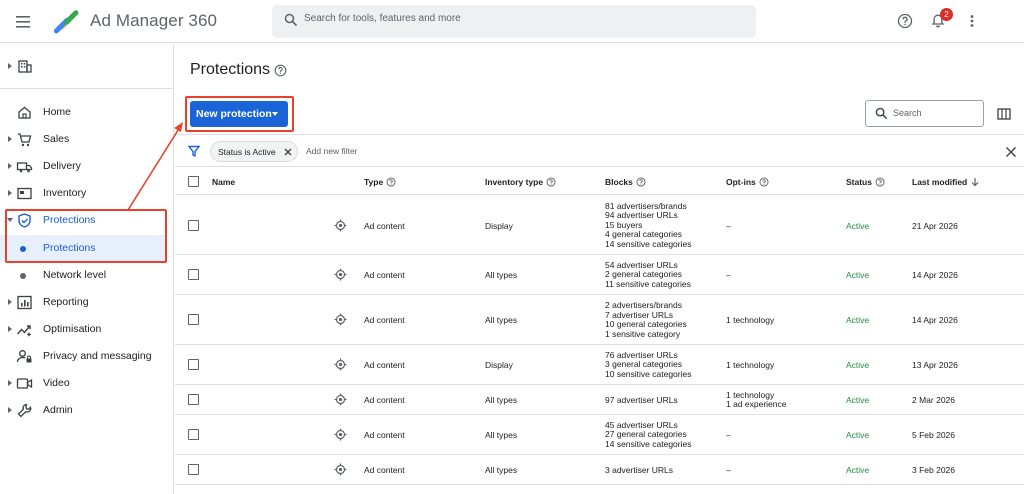 Image resolution: width=1024 pixels, height=494 pixels. What do you see at coordinates (747, 182) in the screenshot?
I see `column-header-opt-ins: Opt-ins` at bounding box center [747, 182].